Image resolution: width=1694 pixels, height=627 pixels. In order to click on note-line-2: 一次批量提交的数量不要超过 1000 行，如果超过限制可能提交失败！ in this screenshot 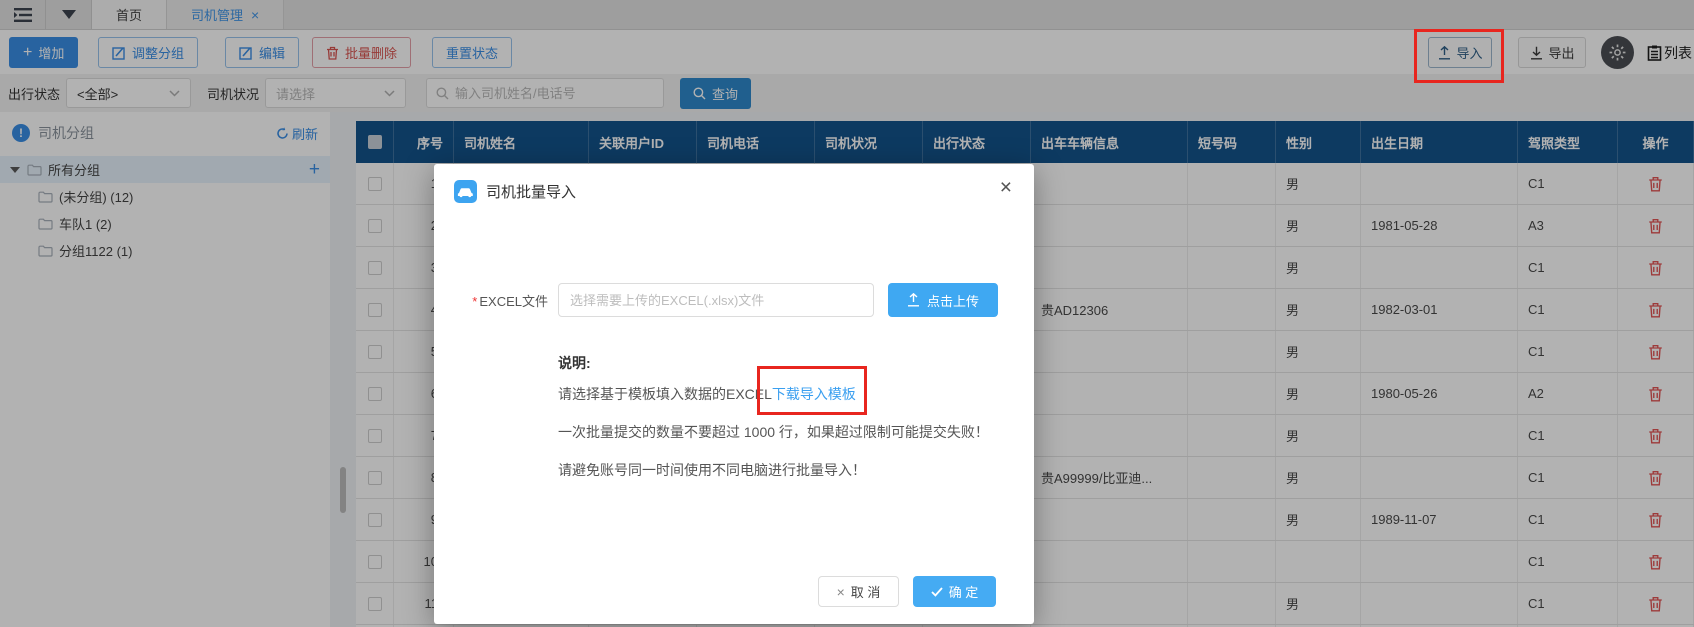, I will do `click(773, 432)`.